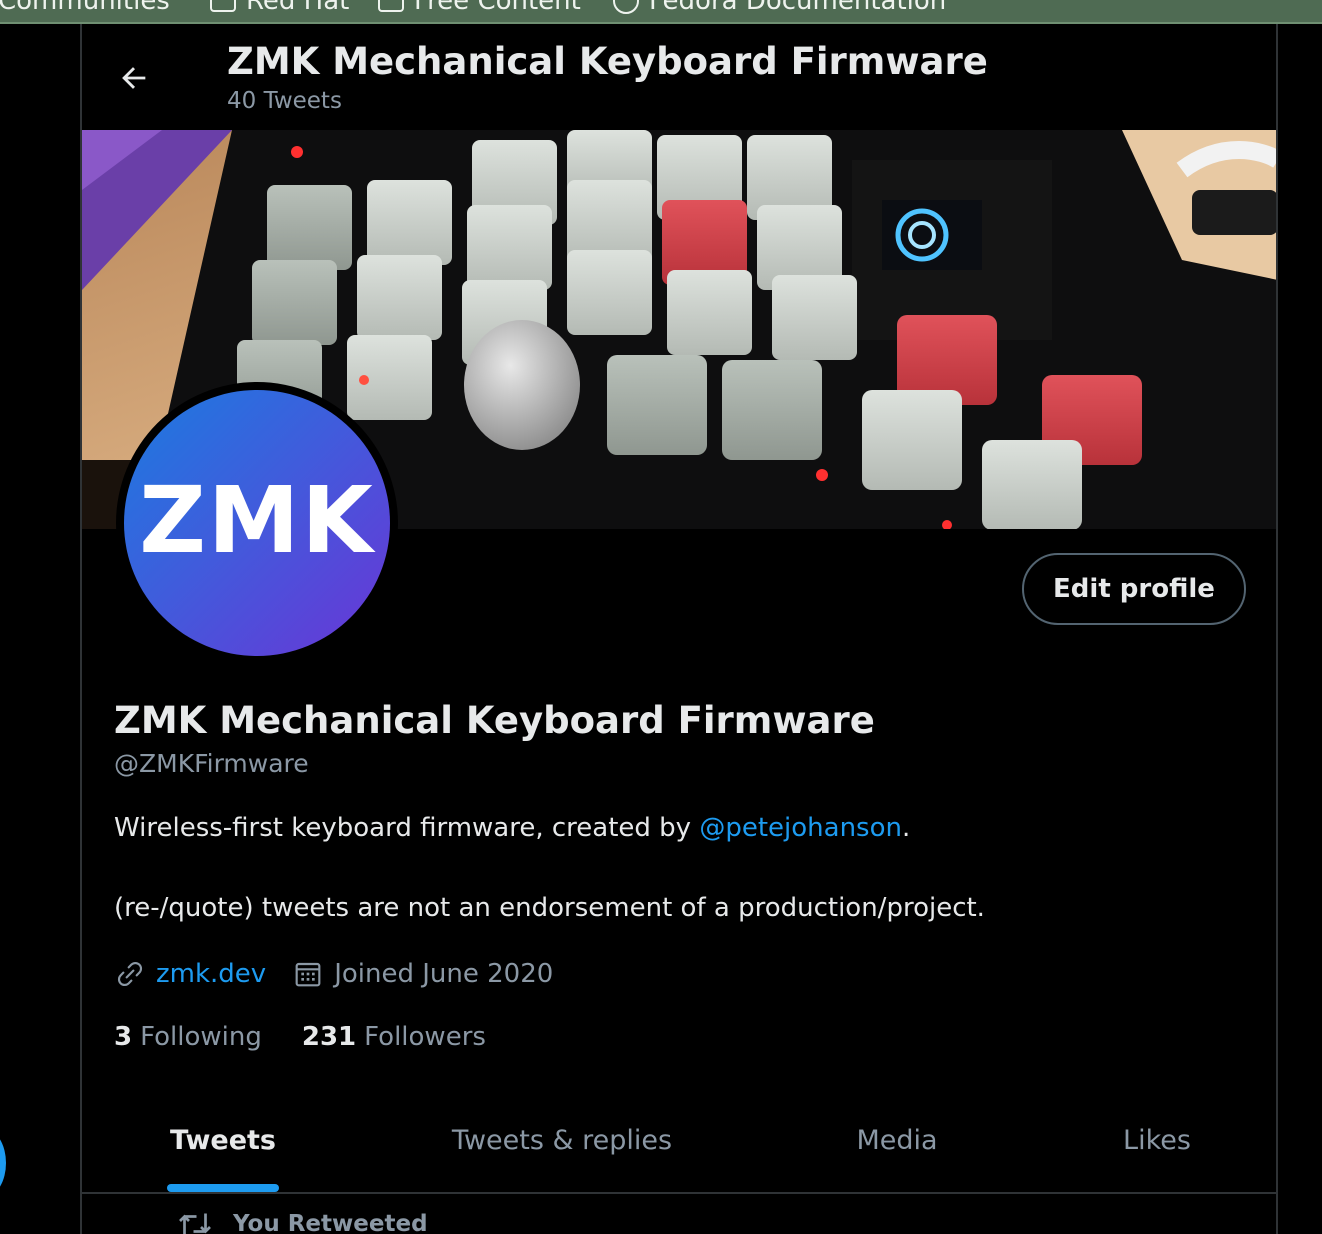 This screenshot has width=1322, height=1234. I want to click on tab-tweets-replies: Tweets & replies, so click(562, 1140).